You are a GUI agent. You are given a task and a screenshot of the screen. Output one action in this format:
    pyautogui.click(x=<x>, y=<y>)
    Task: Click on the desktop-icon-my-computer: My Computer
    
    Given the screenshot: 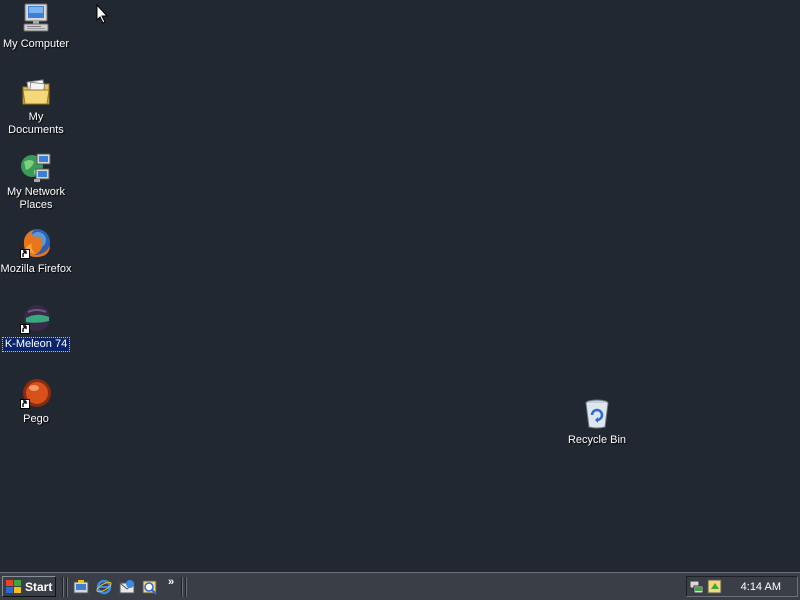 What is the action you would take?
    pyautogui.click(x=37, y=27)
    